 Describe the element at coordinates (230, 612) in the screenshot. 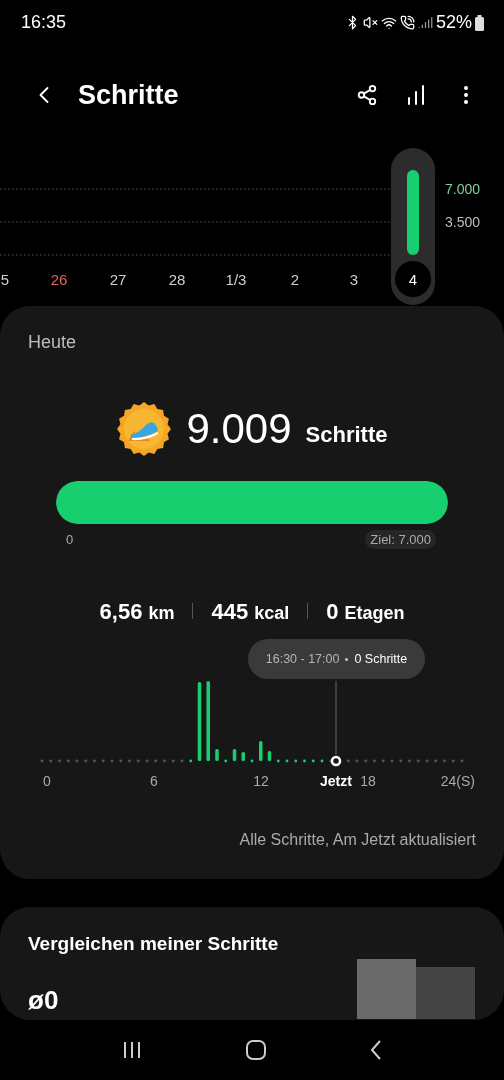

I see `stat-value: 445` at that location.